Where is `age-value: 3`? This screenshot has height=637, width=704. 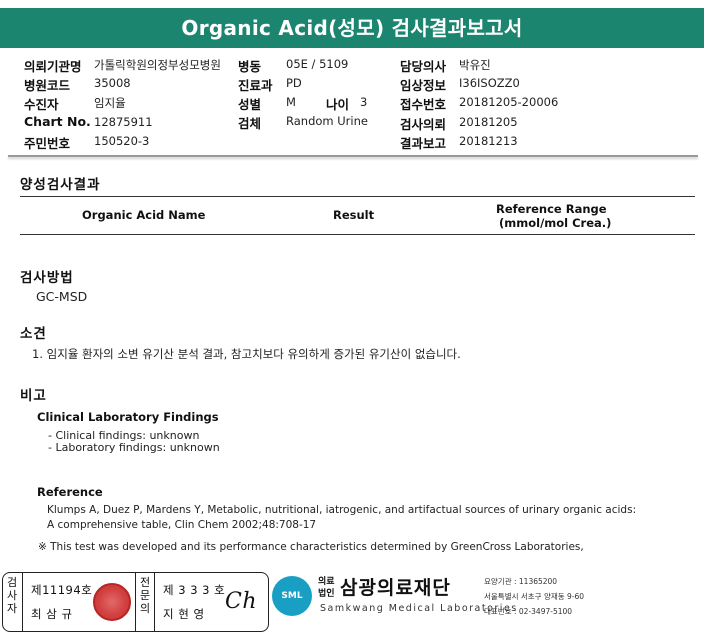
age-value: 3 is located at coordinates (364, 102).